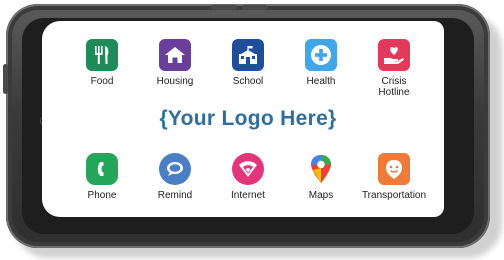 This screenshot has width=504, height=260. I want to click on app-label-phone: Phone, so click(102, 195).